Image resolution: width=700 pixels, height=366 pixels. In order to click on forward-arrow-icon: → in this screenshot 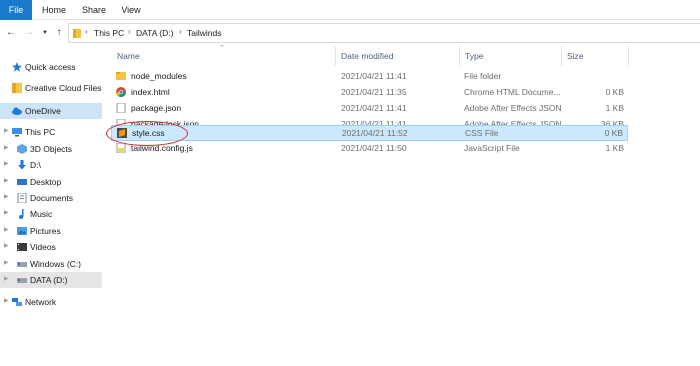, I will do `click(29, 33)`.